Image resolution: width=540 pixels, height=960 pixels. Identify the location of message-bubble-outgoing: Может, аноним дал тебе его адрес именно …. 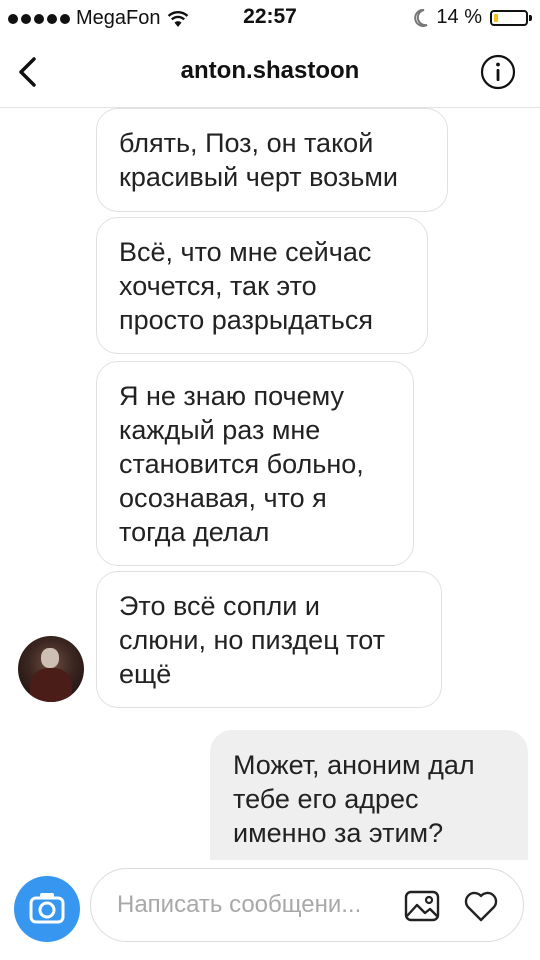
(369, 795).